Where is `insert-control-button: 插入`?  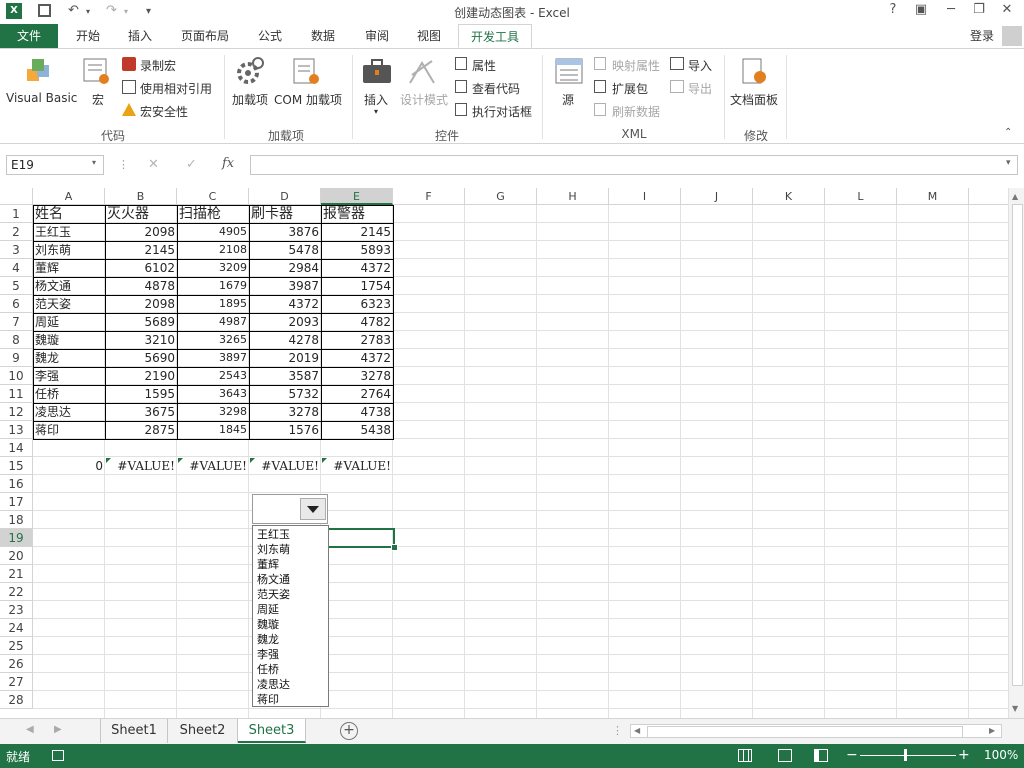 insert-control-button: 插入 is located at coordinates (376, 99).